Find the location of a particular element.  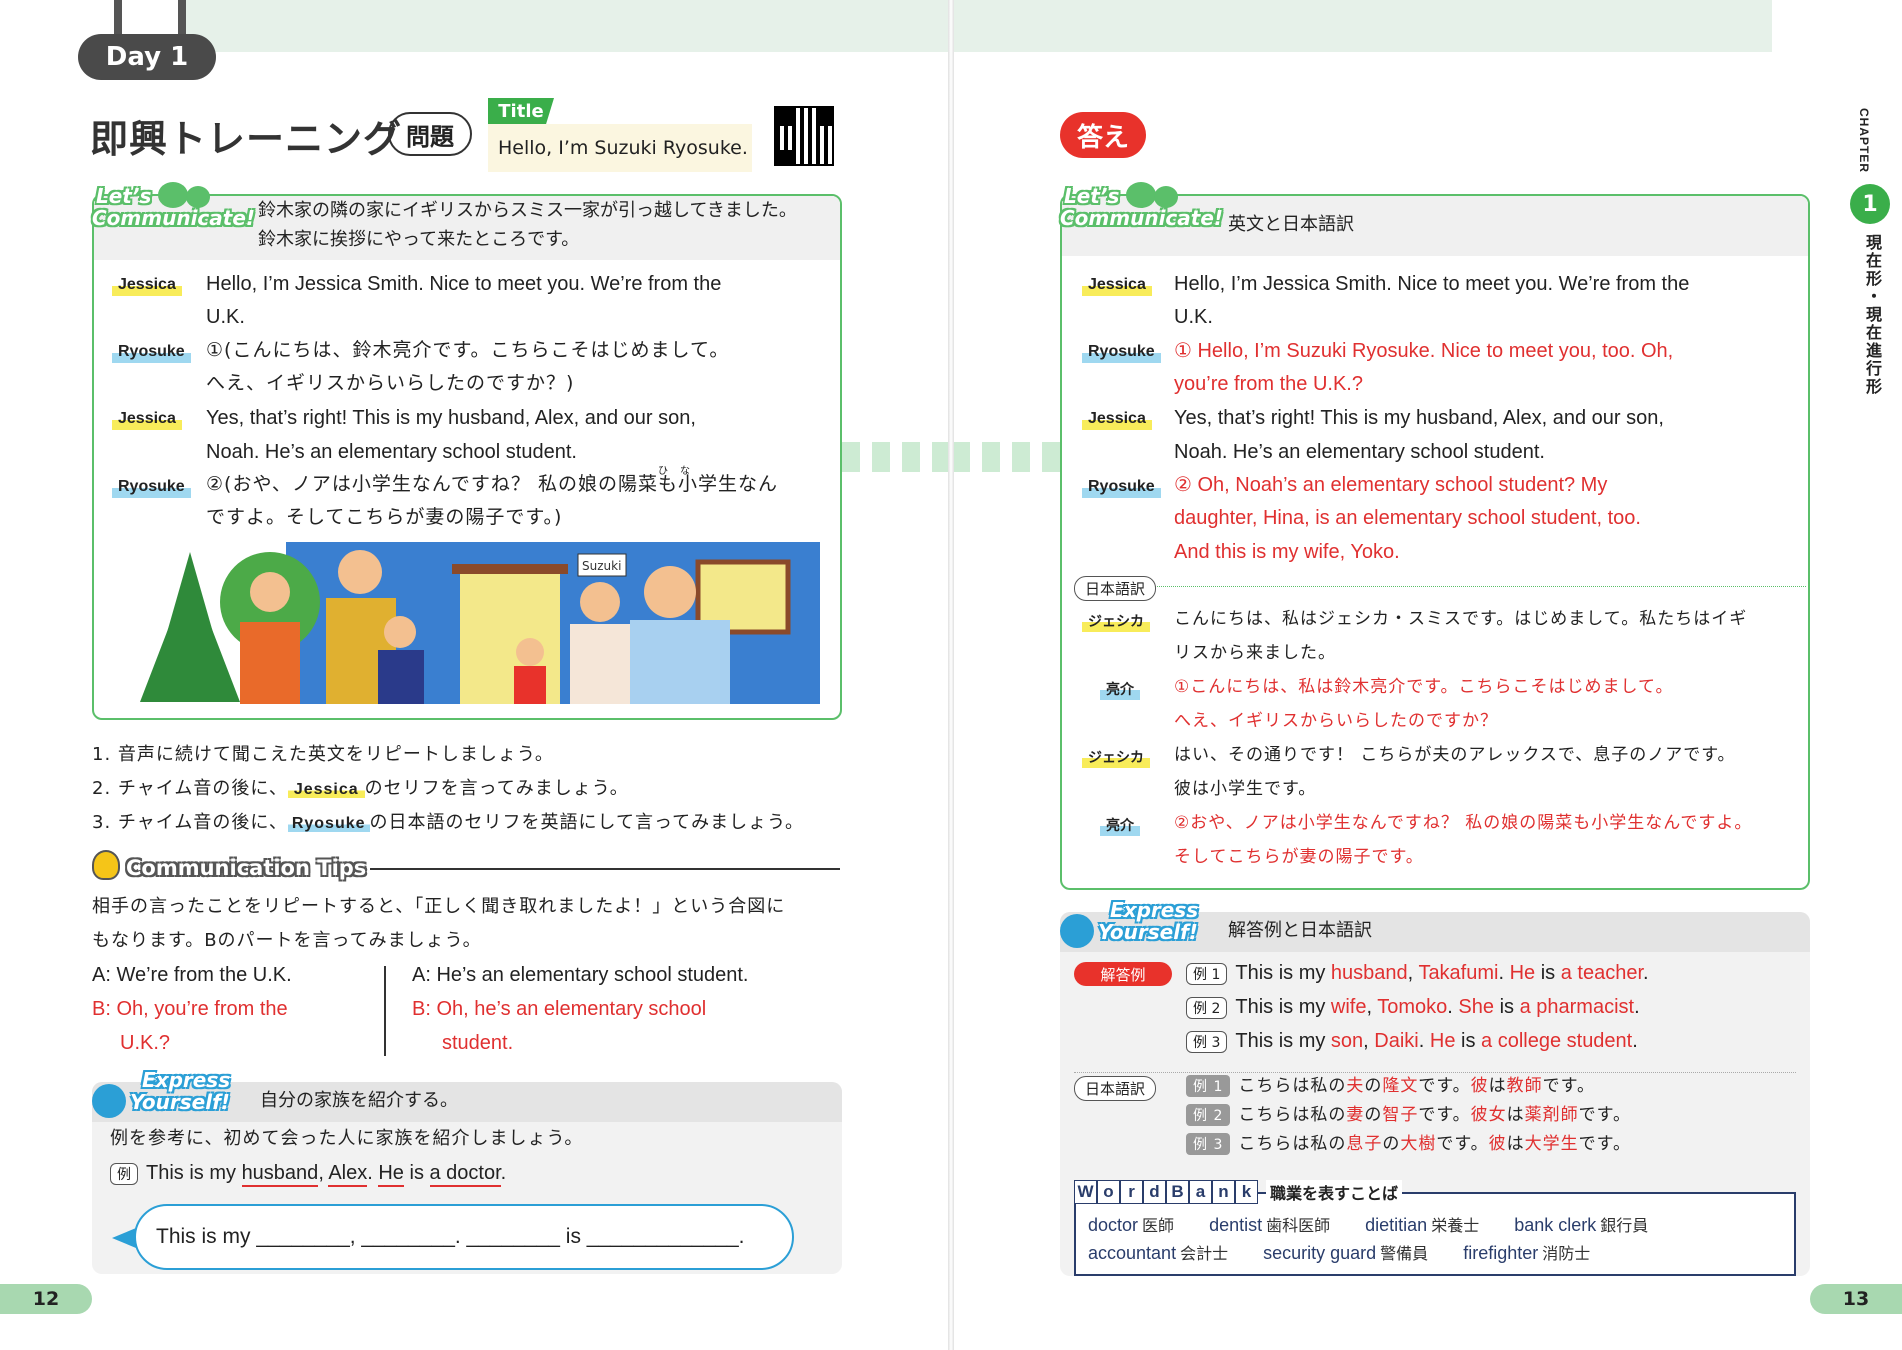

answer-example-badge: 解答例 is located at coordinates (1123, 974).